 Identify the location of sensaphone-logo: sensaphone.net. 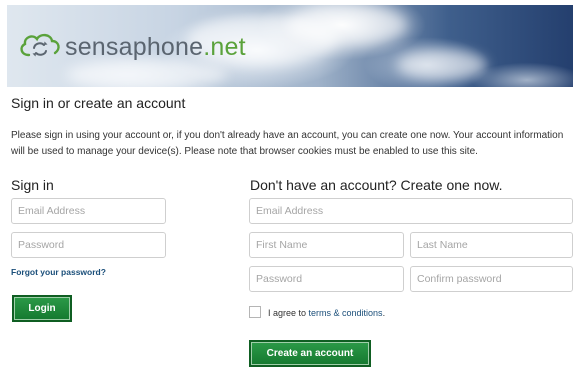
(131, 47).